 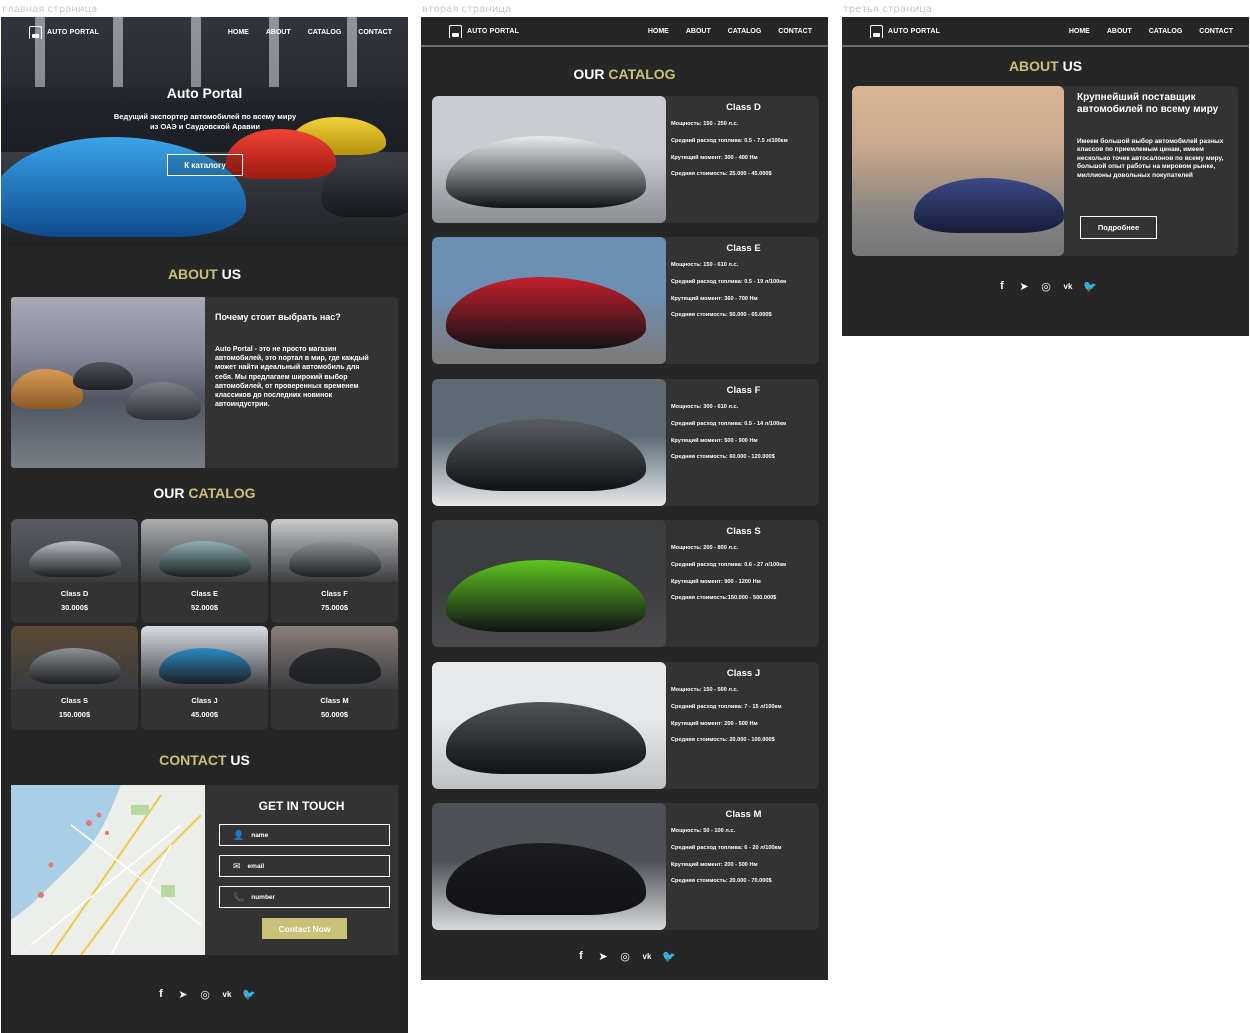 What do you see at coordinates (304, 897) in the screenshot?
I see `number-field: 📞 number` at bounding box center [304, 897].